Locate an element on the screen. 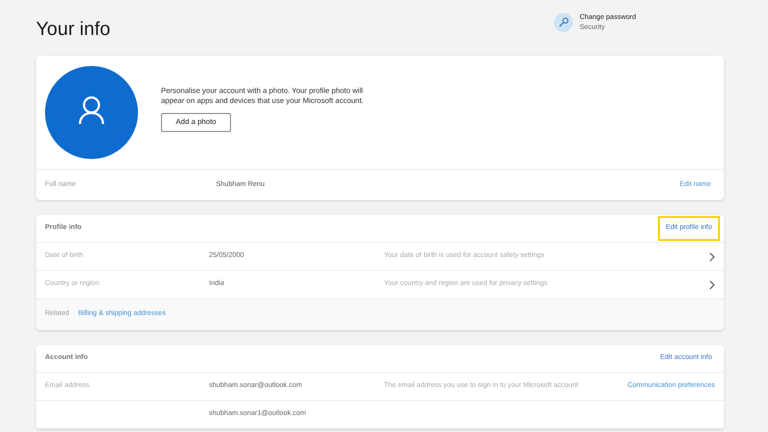 The image size is (768, 432). avatar-icon is located at coordinates (91, 112).